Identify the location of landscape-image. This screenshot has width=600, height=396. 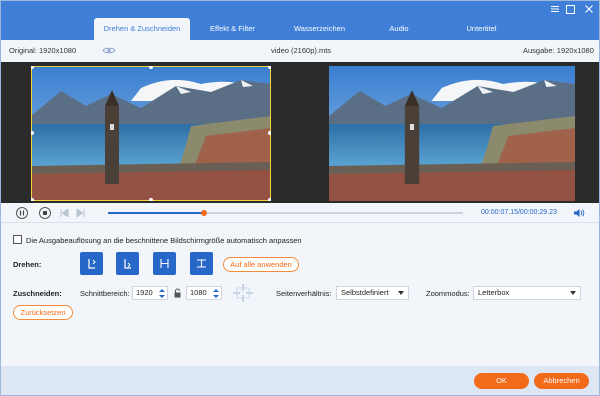
(452, 133).